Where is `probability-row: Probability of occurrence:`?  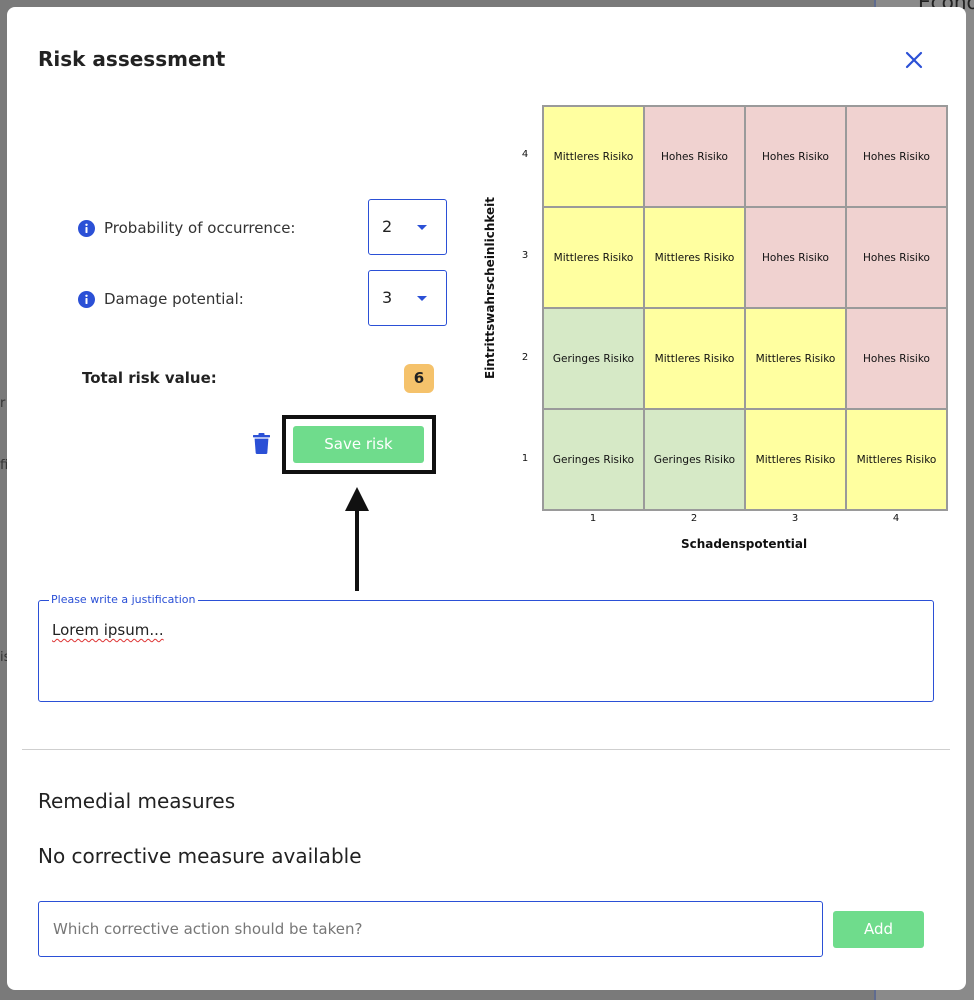
probability-row: Probability of occurrence: is located at coordinates (186, 228).